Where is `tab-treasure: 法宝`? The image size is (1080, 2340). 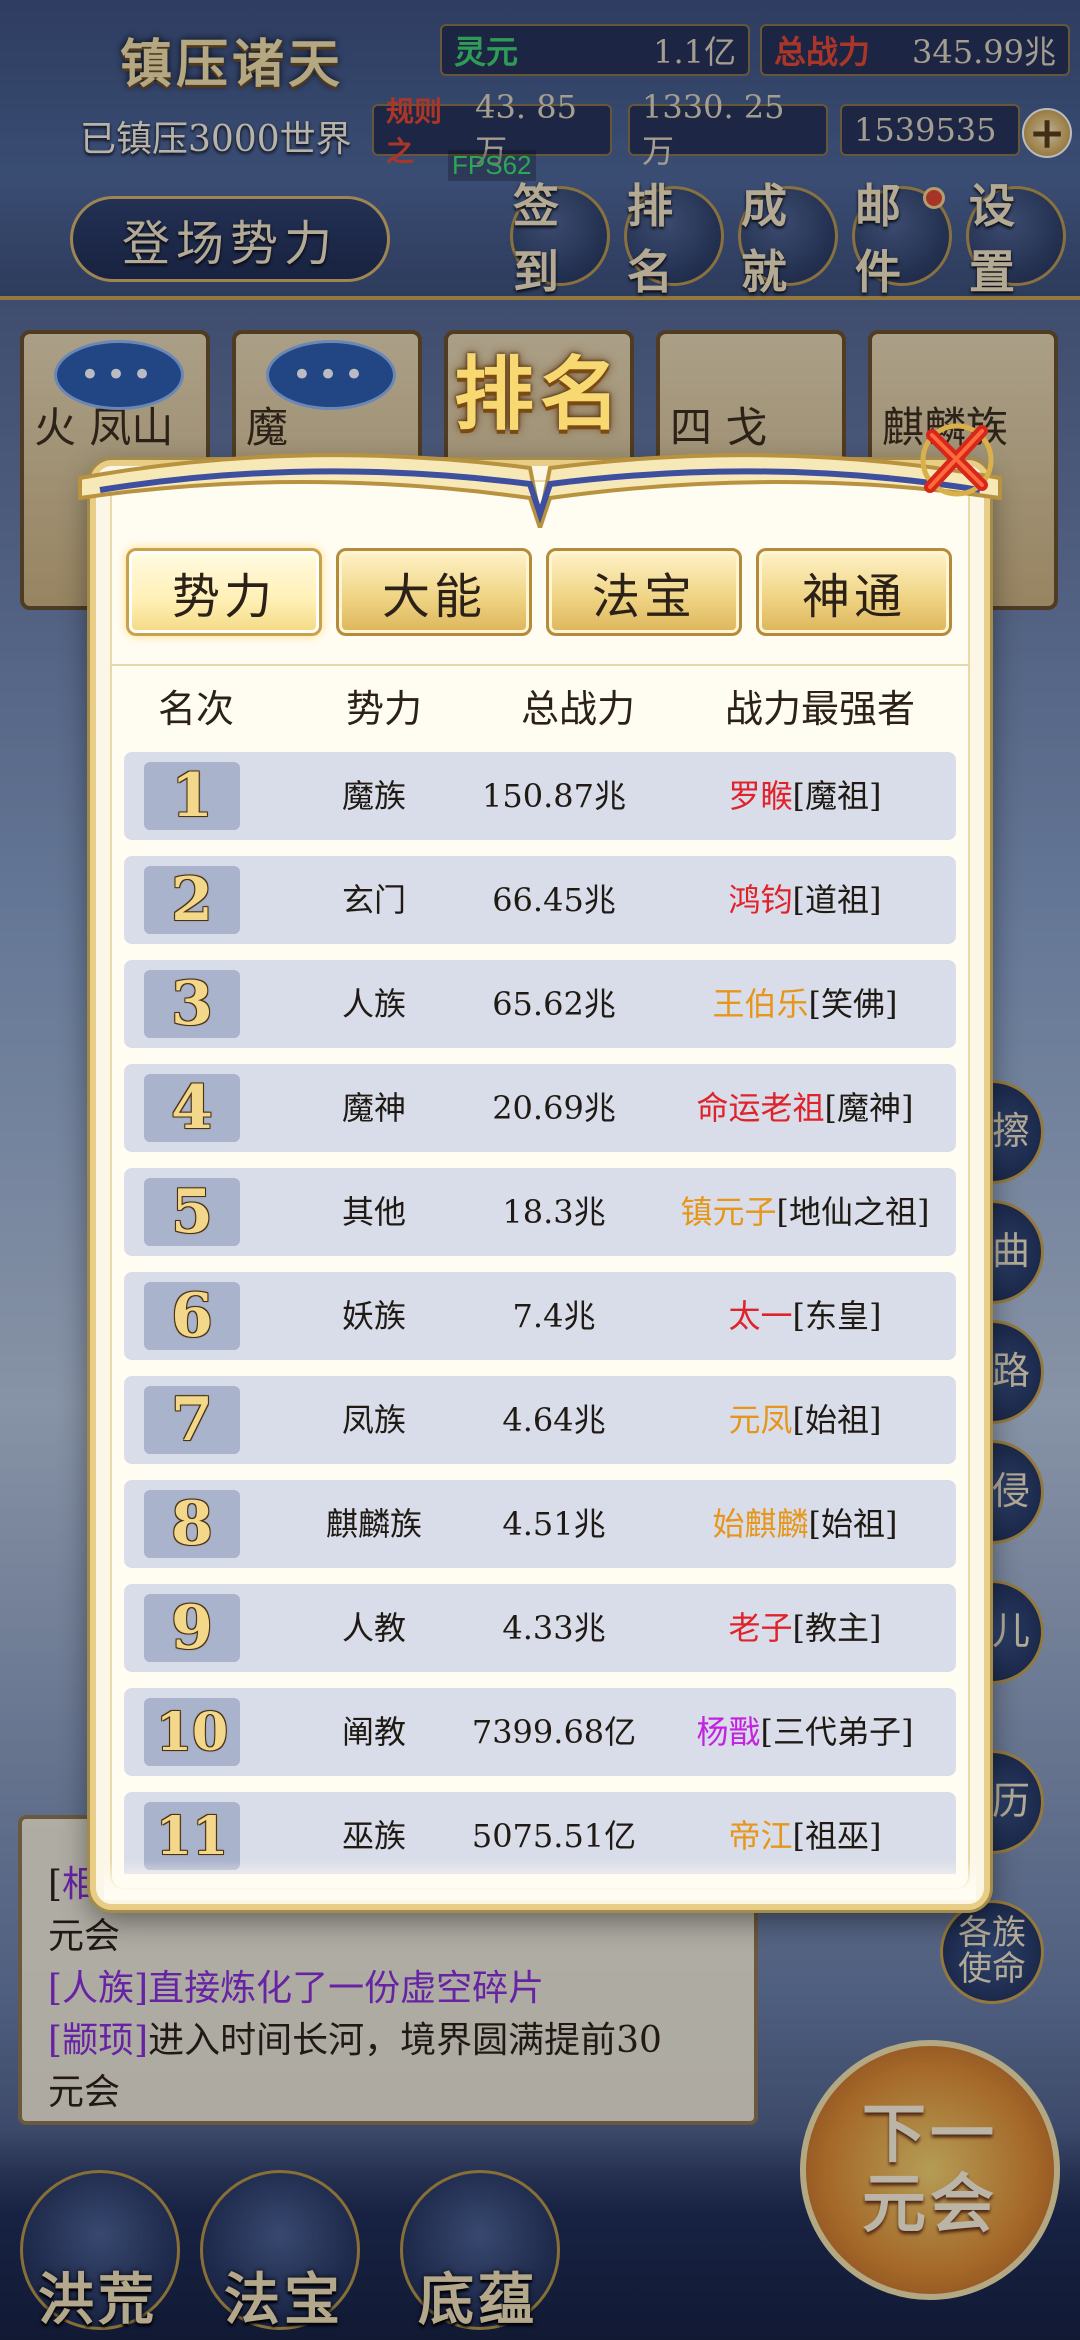 tab-treasure: 法宝 is located at coordinates (644, 592).